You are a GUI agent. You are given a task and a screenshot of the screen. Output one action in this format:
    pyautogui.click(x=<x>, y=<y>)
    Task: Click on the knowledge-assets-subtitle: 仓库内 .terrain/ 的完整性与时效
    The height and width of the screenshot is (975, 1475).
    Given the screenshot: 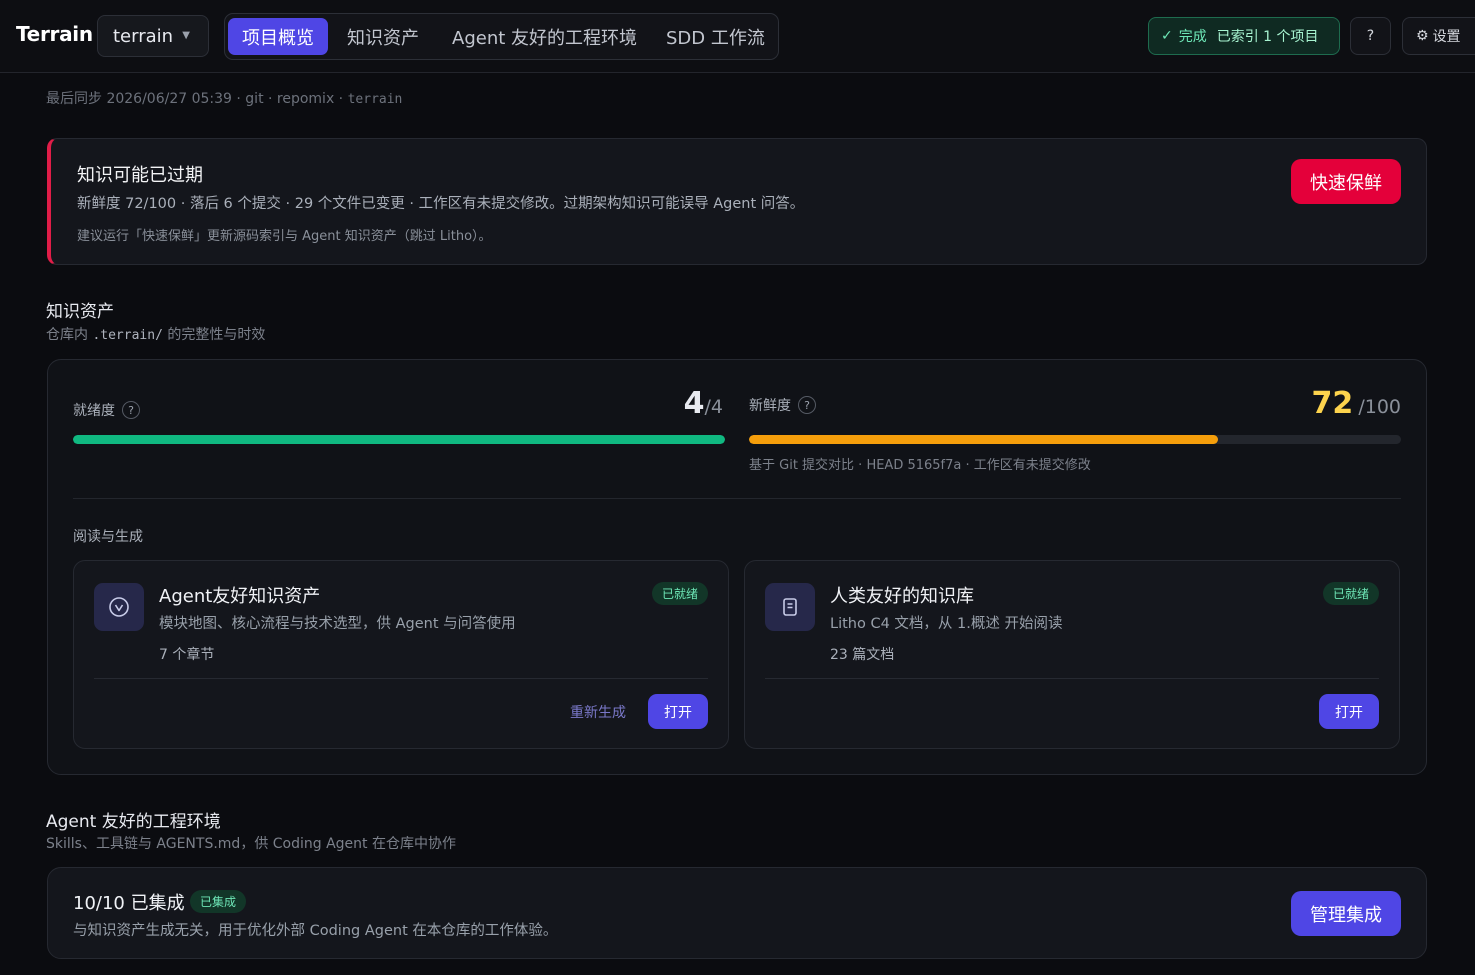 What is the action you would take?
    pyautogui.click(x=155, y=334)
    